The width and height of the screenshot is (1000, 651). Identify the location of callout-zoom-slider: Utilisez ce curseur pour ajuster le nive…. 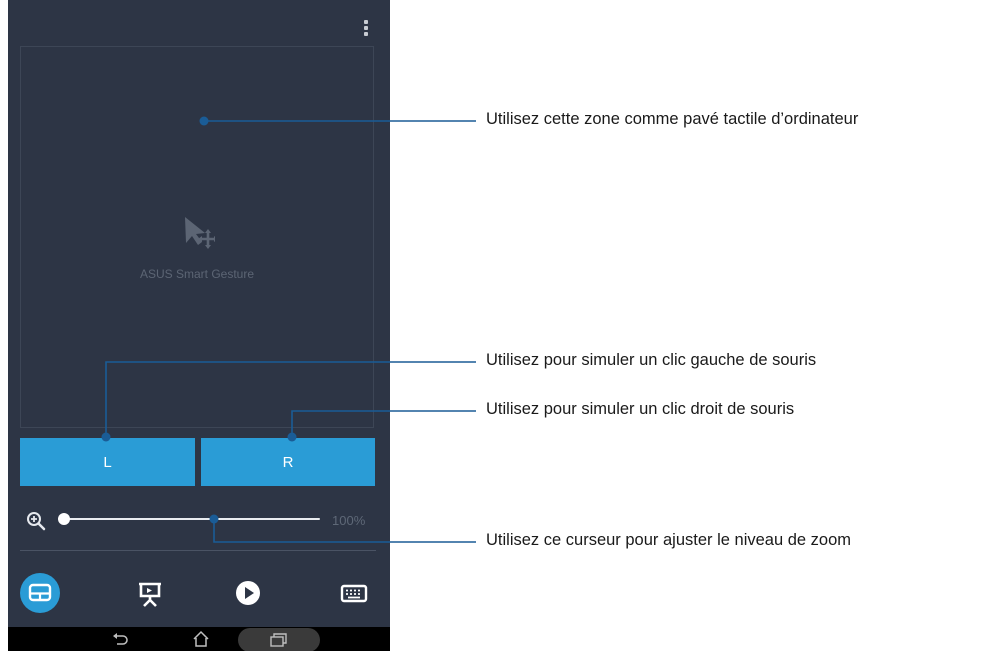
(669, 540).